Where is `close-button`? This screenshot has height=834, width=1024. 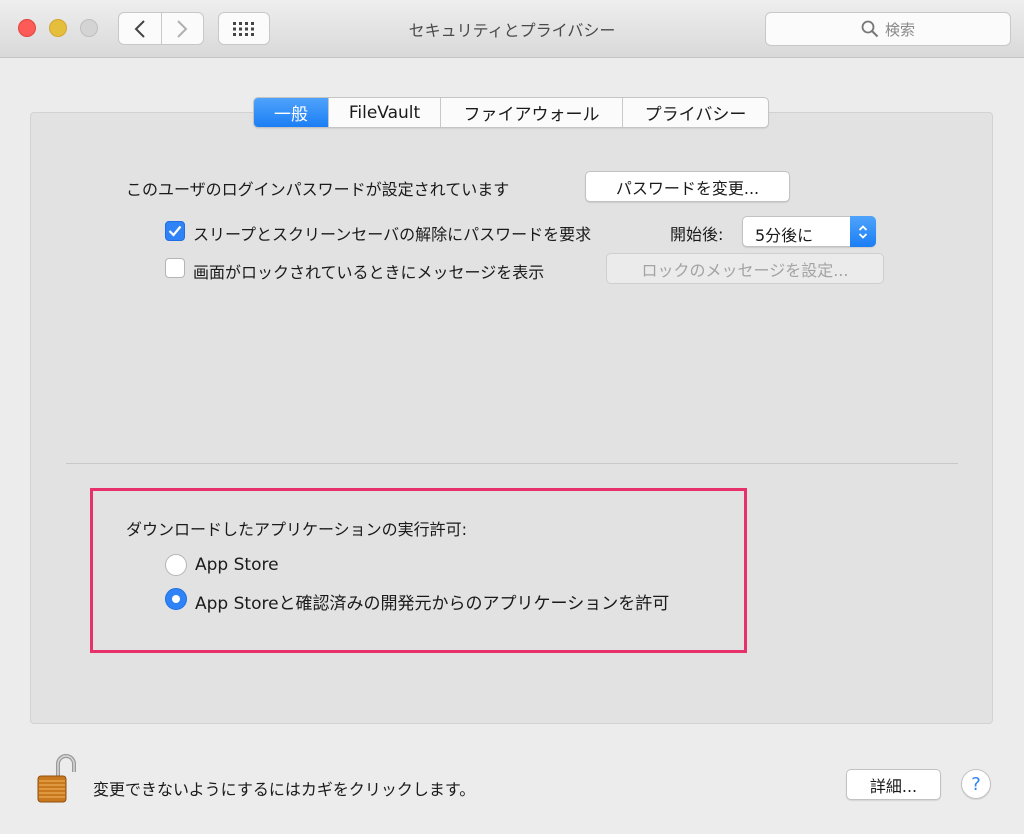 close-button is located at coordinates (27, 28).